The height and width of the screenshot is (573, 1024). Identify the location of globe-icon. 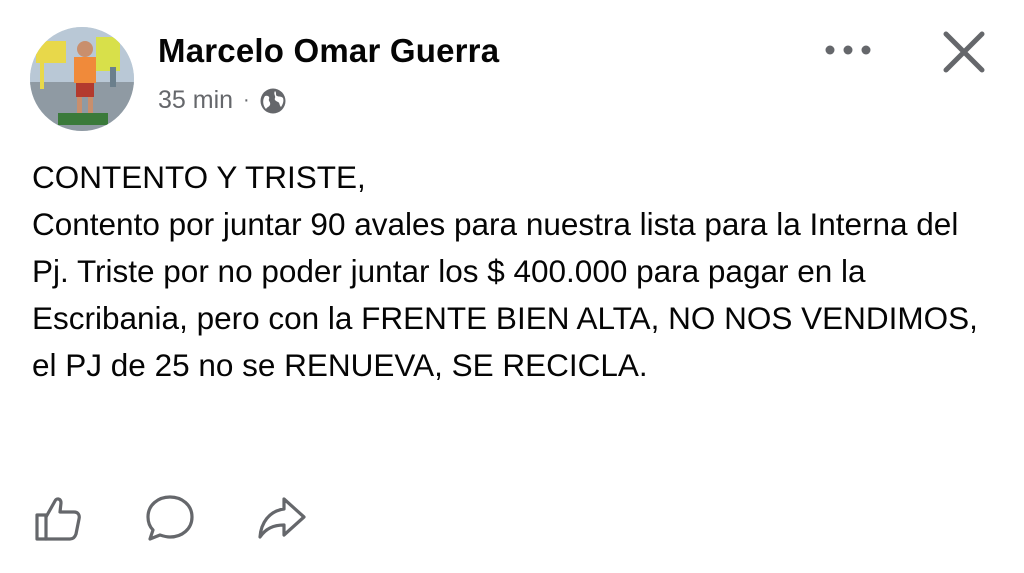
(273, 101).